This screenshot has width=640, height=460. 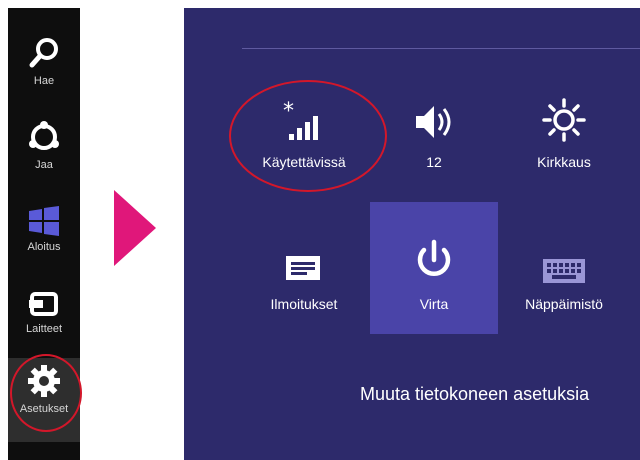 What do you see at coordinates (44, 156) in the screenshot?
I see `charm-share: Jaa` at bounding box center [44, 156].